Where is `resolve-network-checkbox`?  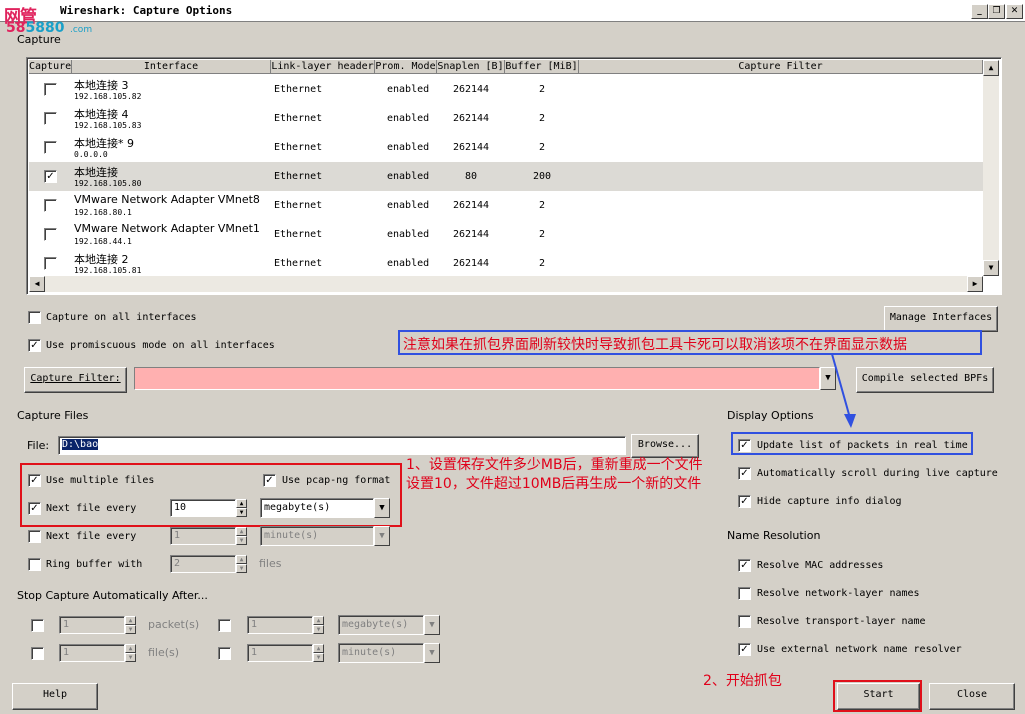 resolve-network-checkbox is located at coordinates (744, 593).